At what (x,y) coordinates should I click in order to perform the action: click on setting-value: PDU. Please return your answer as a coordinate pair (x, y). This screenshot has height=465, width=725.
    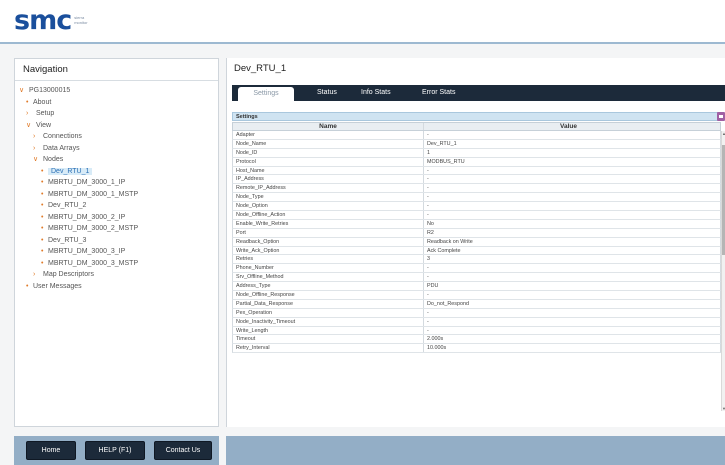
    Looking at the image, I should click on (433, 286).